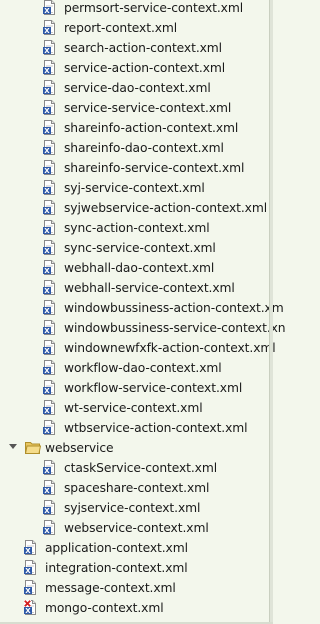 This screenshot has width=320, height=624. I want to click on file-label: shareinfo-action-context.xml, so click(151, 128).